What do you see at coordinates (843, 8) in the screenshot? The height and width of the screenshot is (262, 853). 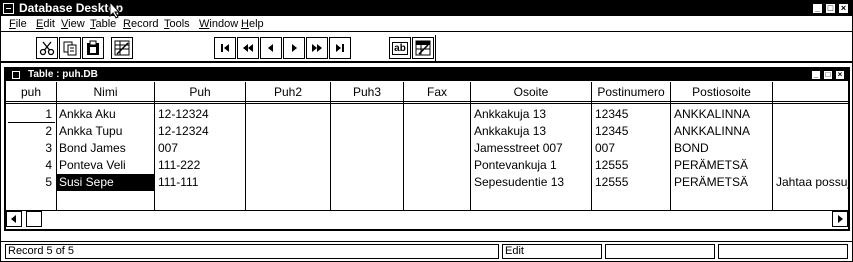 I see `close-button: ×` at bounding box center [843, 8].